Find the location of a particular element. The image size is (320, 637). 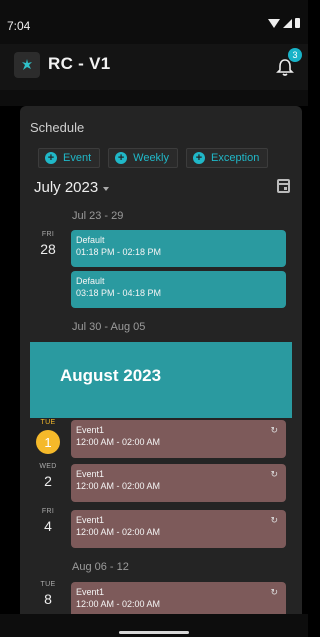

app-logo-icon is located at coordinates (27, 65).